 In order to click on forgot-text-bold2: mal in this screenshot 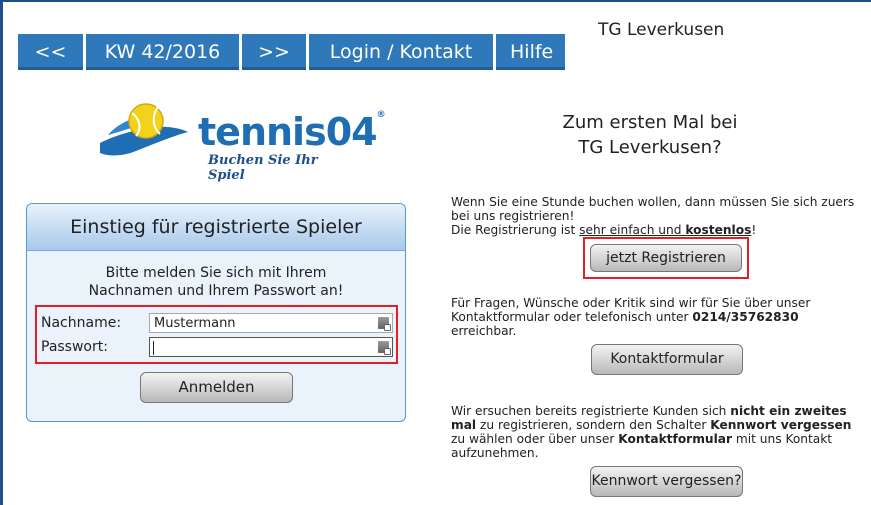, I will do `click(464, 425)`.